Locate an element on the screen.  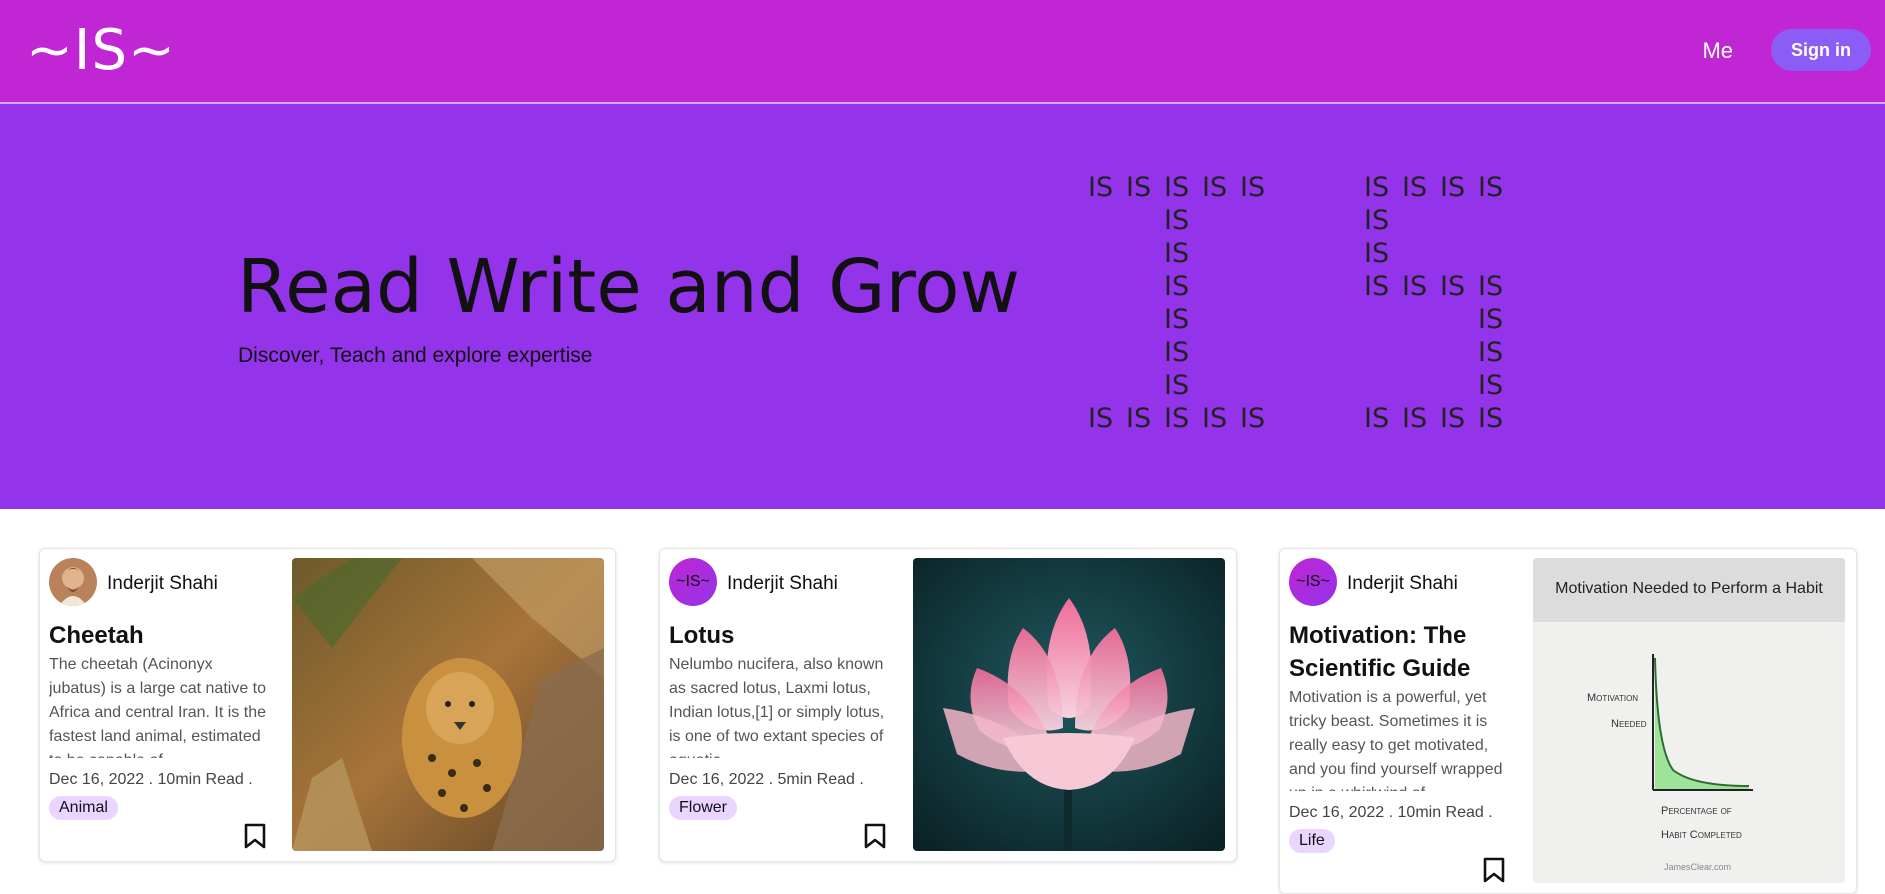
category-tag: Flower is located at coordinates (703, 808).